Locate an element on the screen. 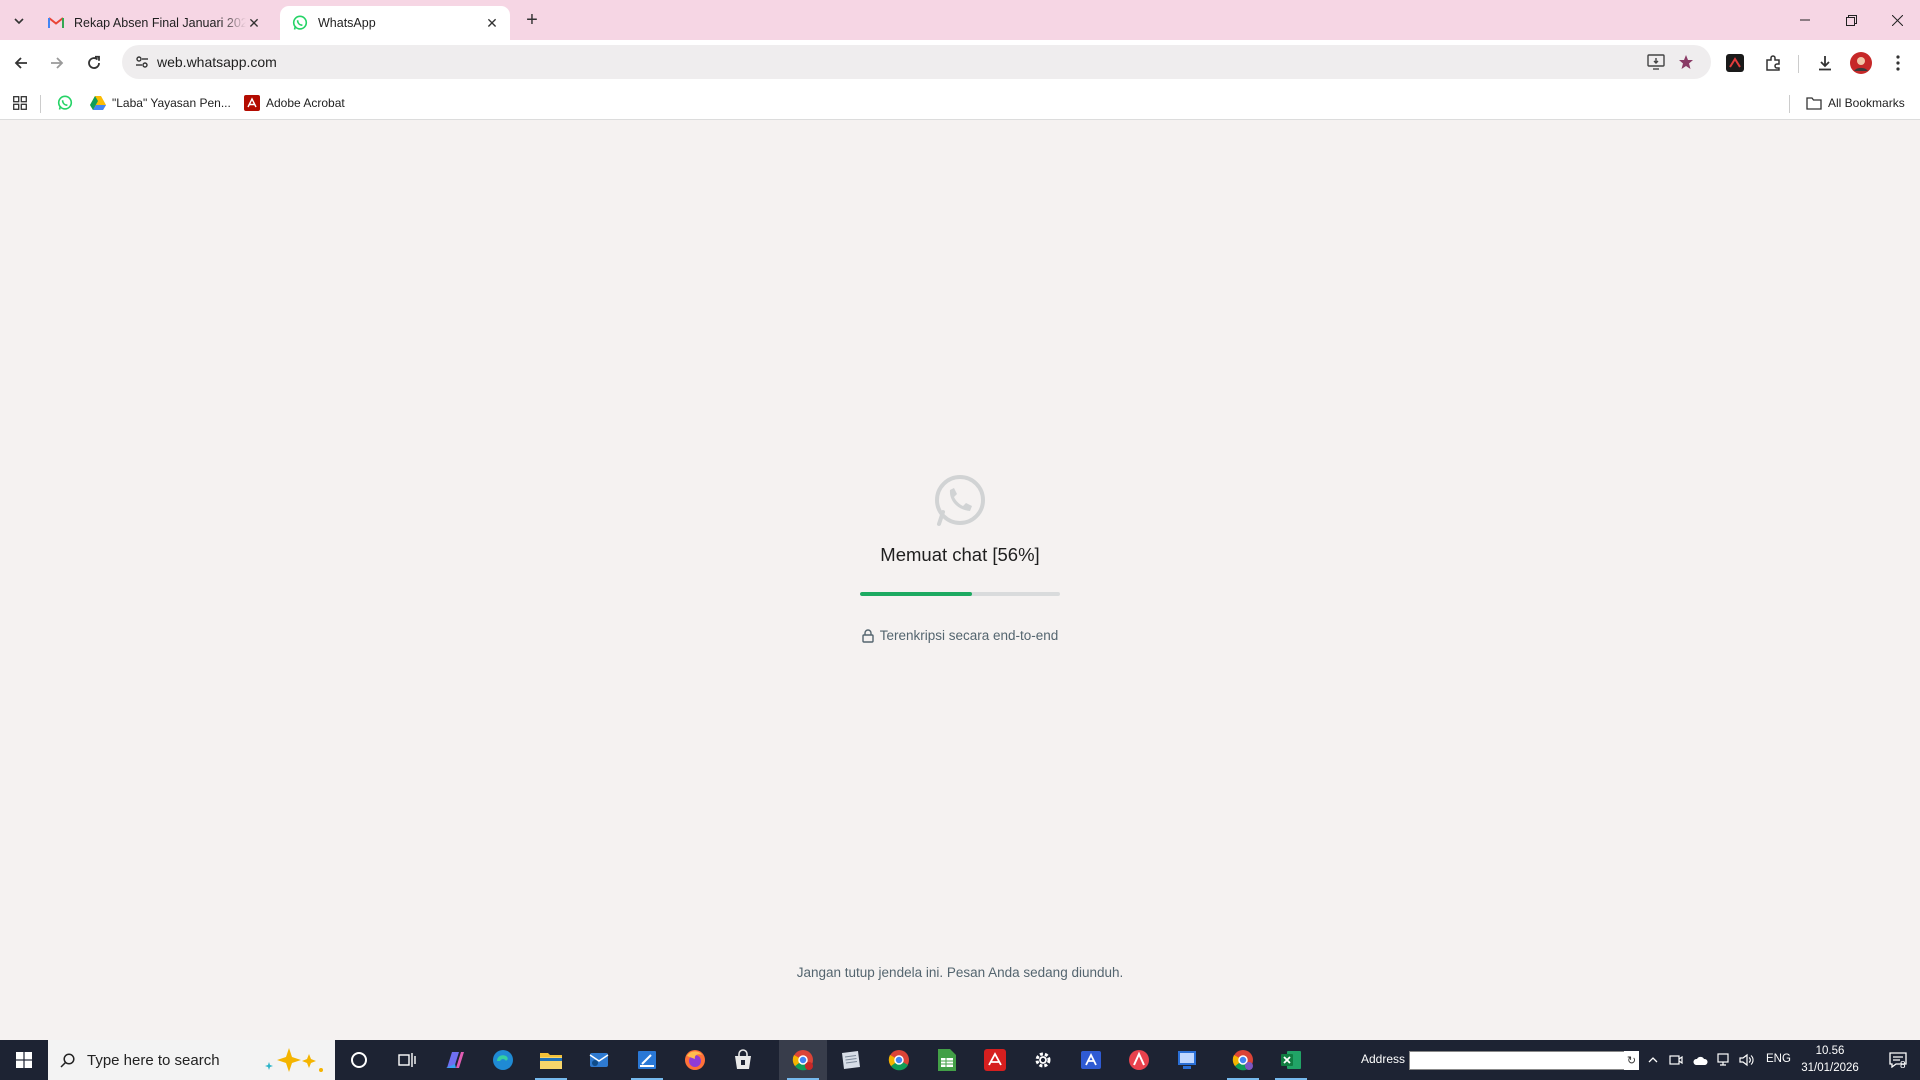 The height and width of the screenshot is (1080, 1920). copilot-icon is located at coordinates (455, 1060).